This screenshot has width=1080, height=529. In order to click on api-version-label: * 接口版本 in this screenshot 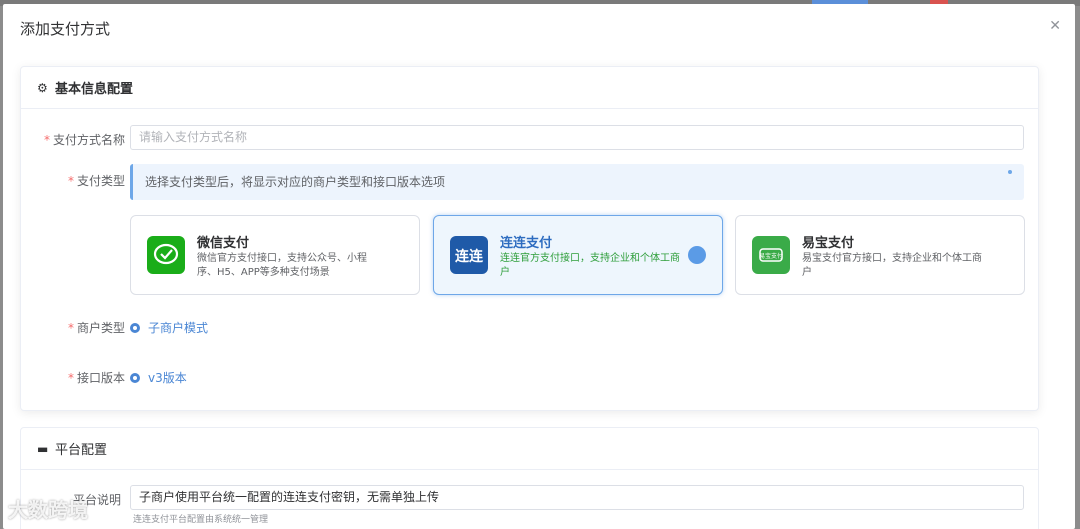, I will do `click(96, 378)`.